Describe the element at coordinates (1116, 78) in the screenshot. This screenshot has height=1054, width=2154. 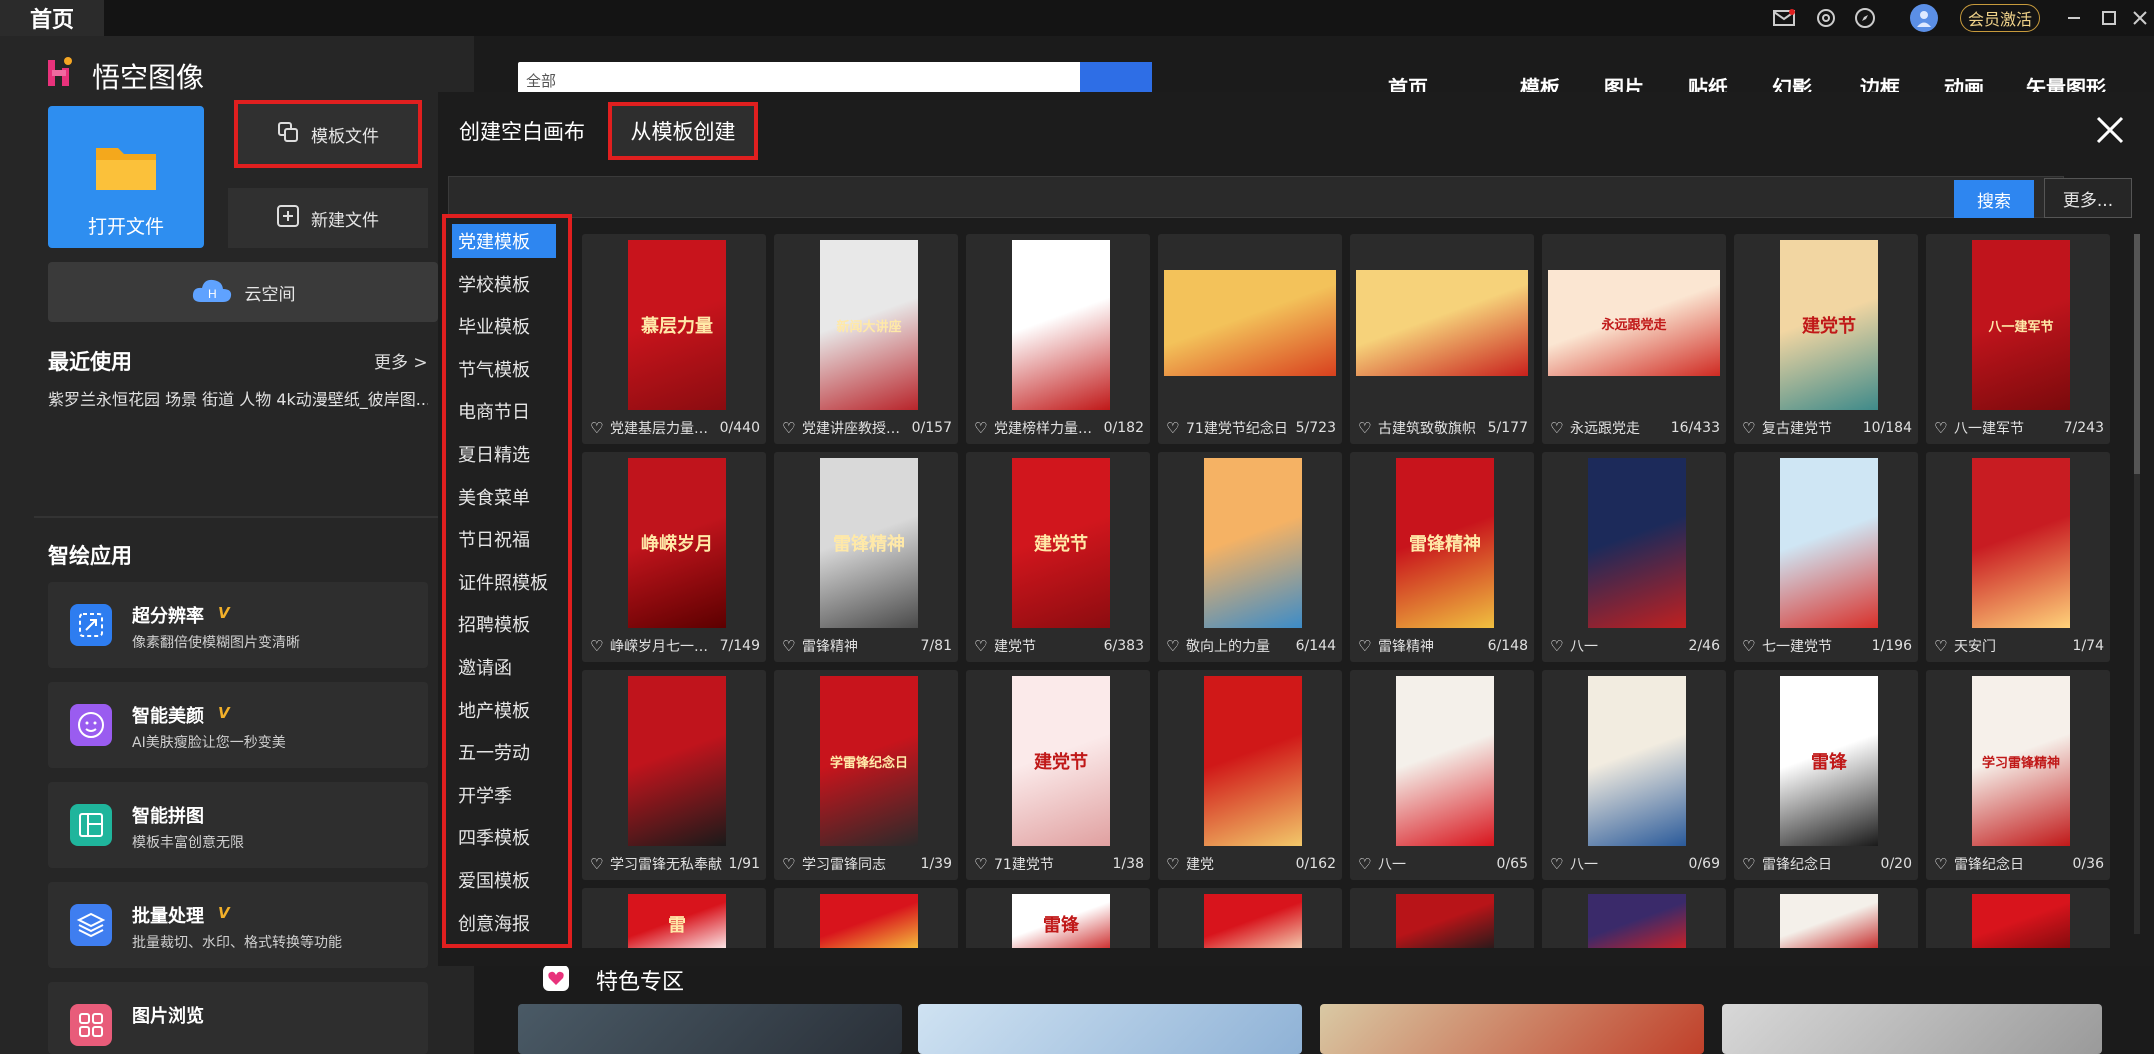
I see `main-search-button` at that location.